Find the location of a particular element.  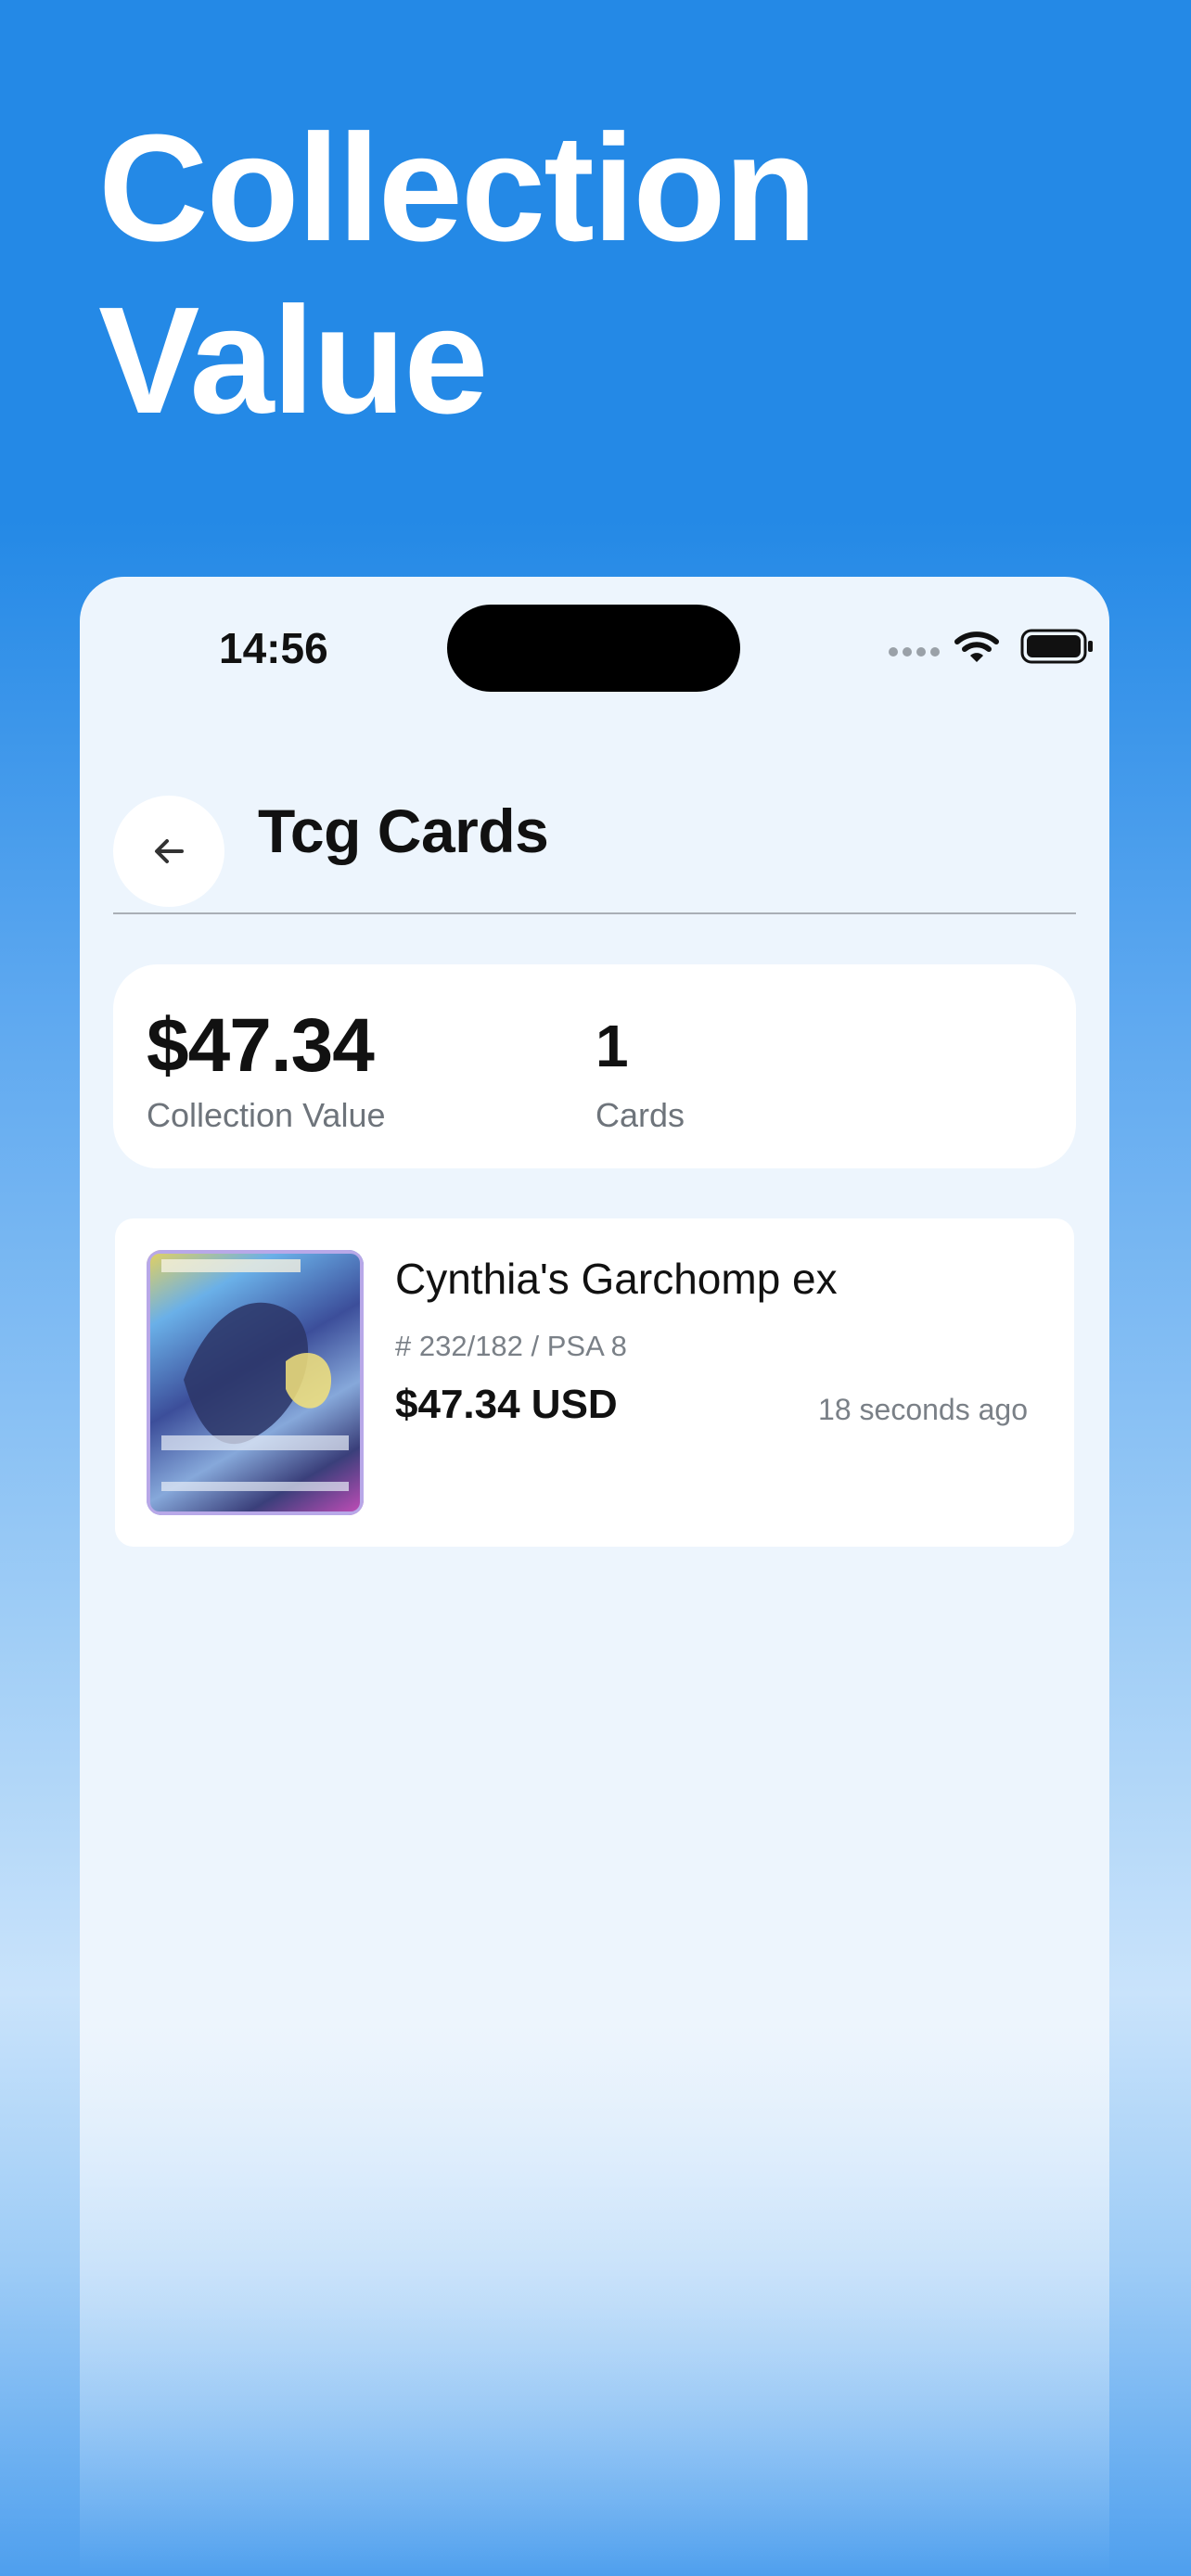

collection-value: $47.34 is located at coordinates (261, 1045).